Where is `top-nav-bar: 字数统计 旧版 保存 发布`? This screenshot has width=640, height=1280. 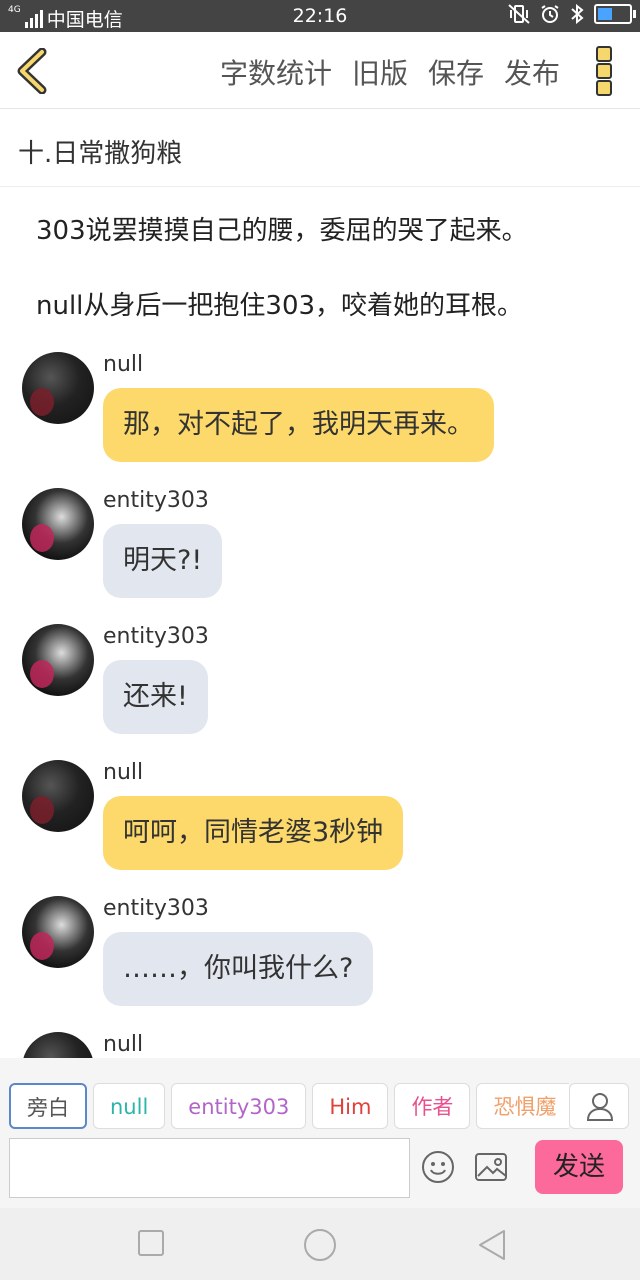
top-nav-bar: 字数统计 旧版 保存 发布 is located at coordinates (320, 70).